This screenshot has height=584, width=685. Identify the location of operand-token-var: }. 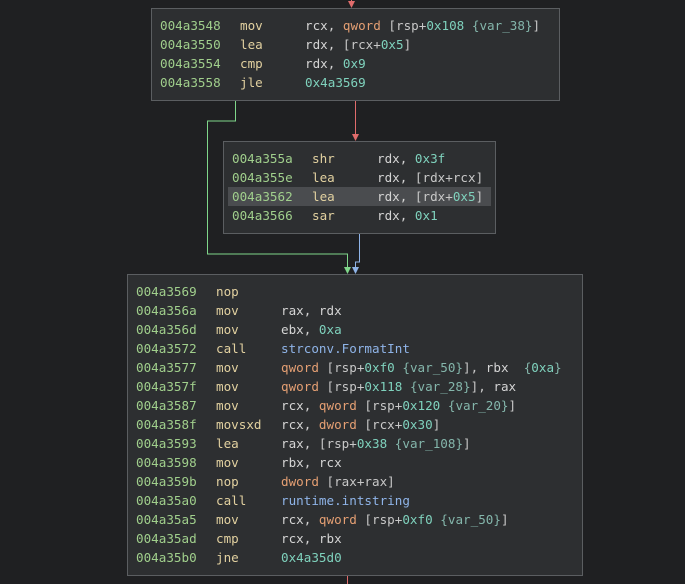
(558, 367).